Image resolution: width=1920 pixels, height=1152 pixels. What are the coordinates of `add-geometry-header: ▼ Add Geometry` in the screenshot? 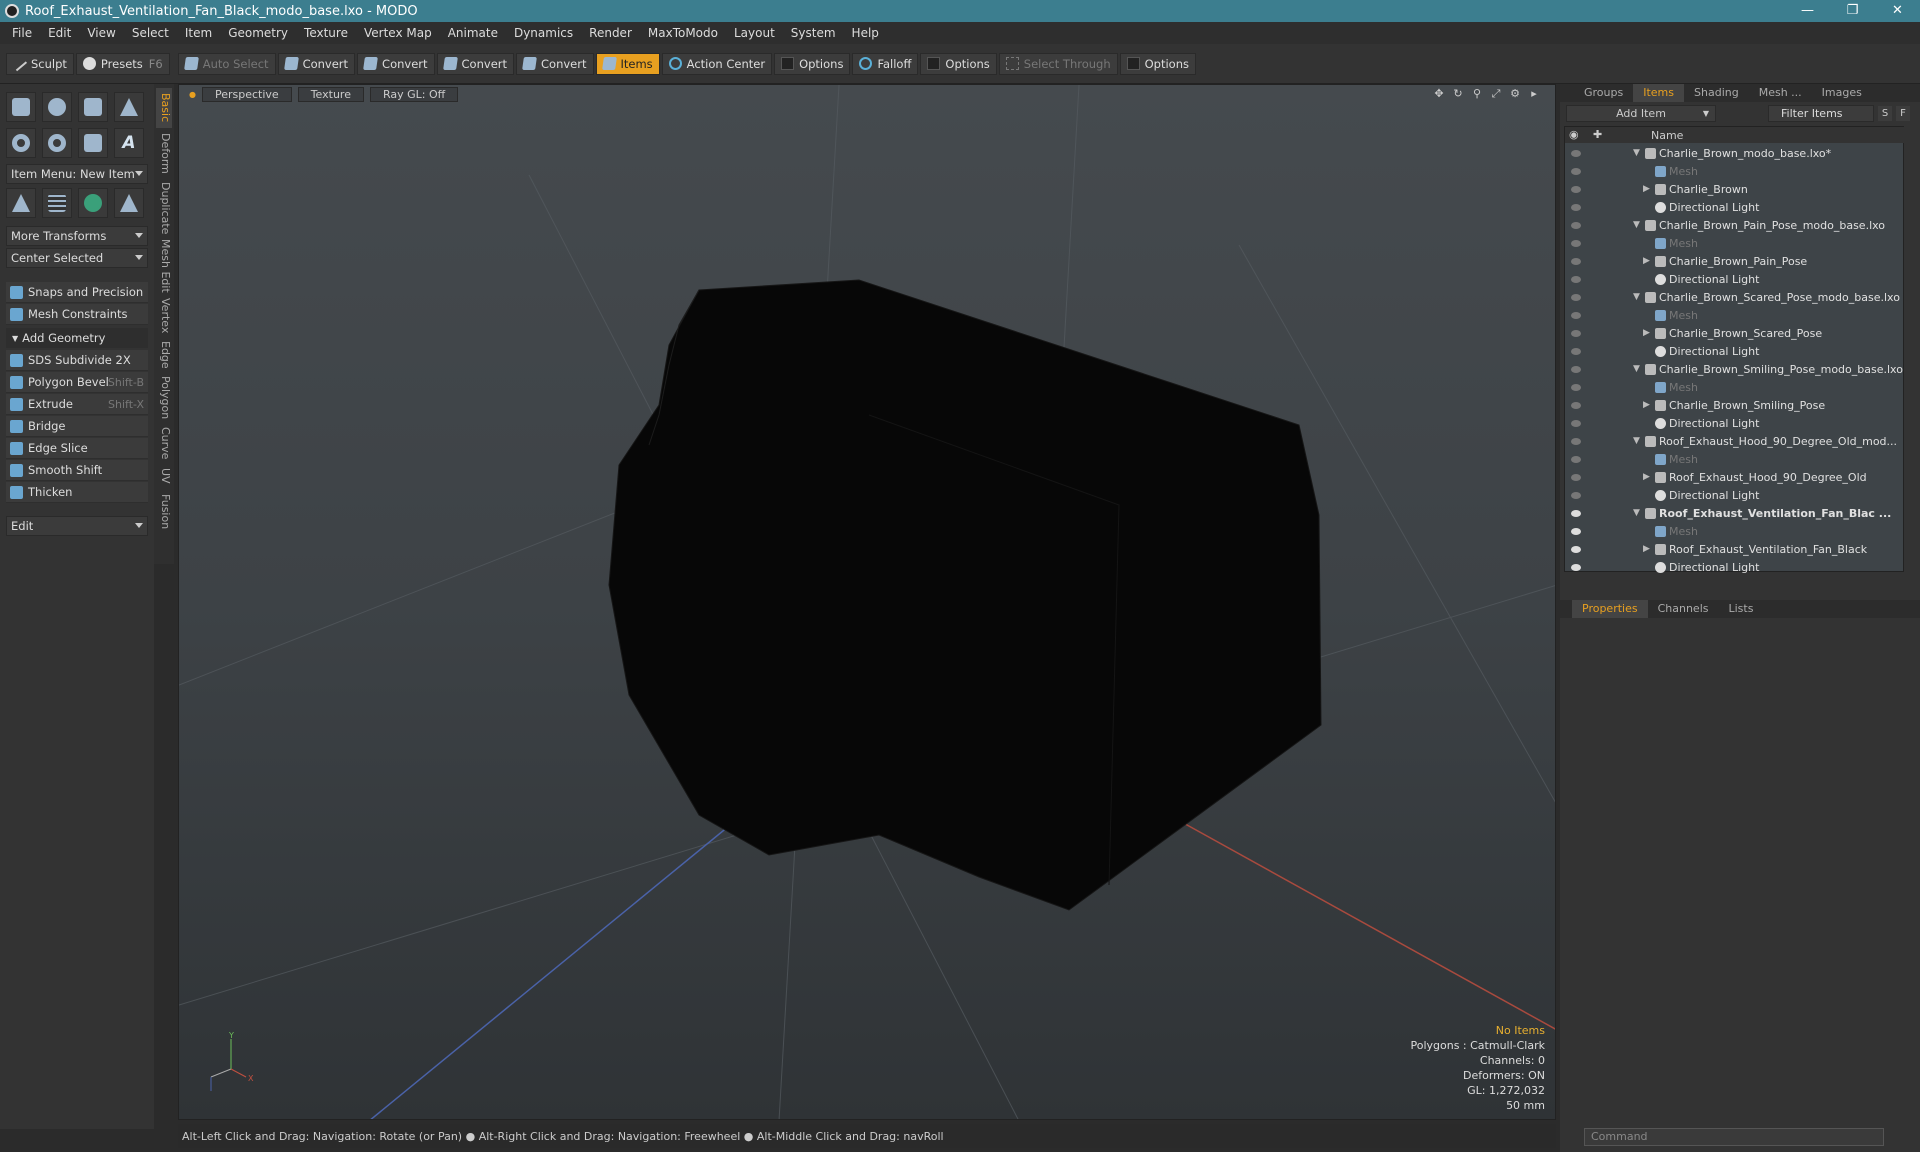 It's located at (77, 338).